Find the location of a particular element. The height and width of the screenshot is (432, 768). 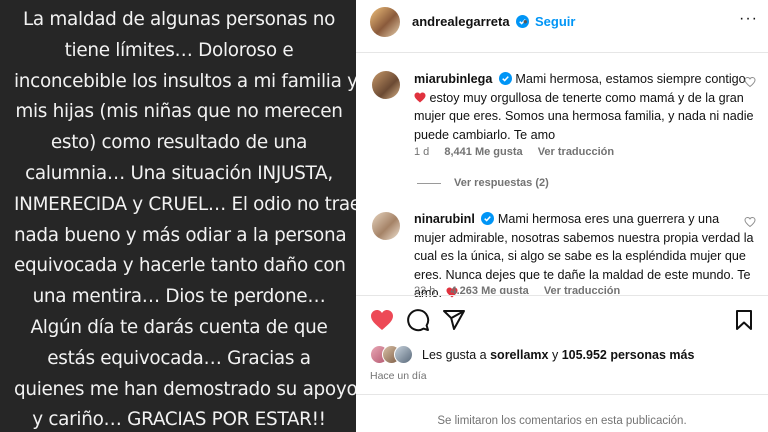

comment-meta: 1 d 8,441 Me gusta Ver traducción is located at coordinates (520, 152).